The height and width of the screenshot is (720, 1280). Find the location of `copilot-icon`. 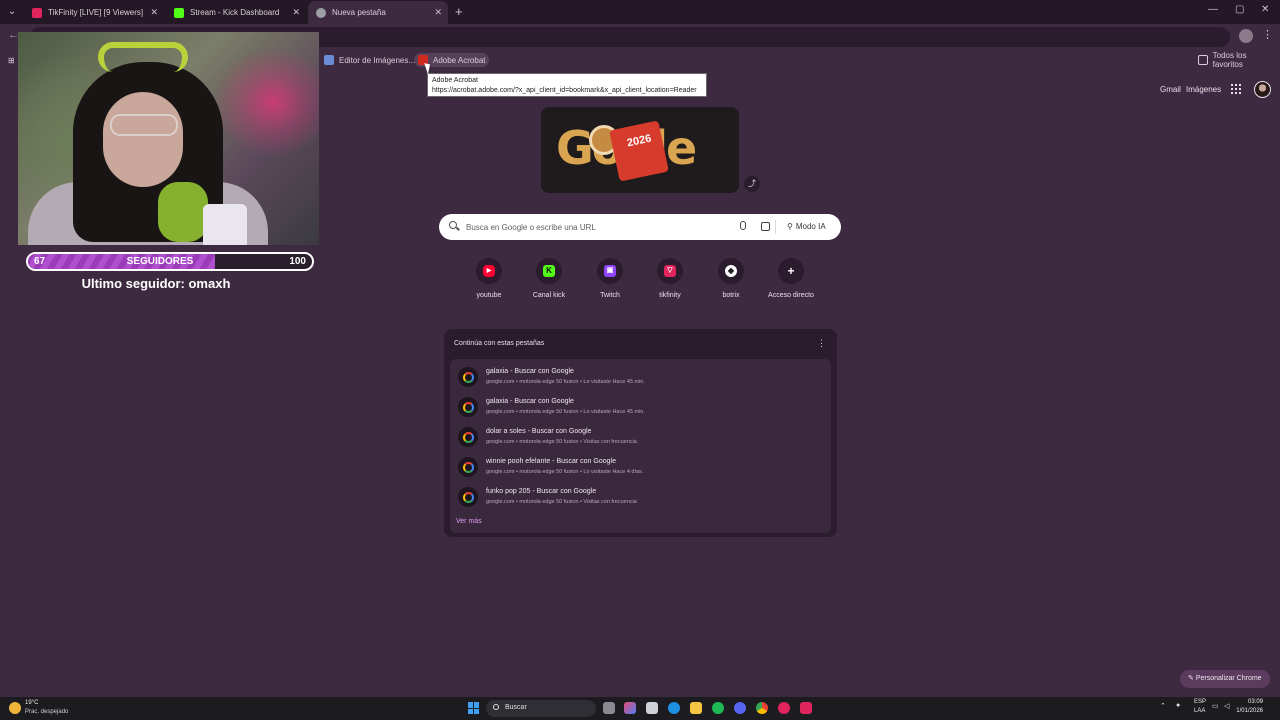

copilot-icon is located at coordinates (630, 708).